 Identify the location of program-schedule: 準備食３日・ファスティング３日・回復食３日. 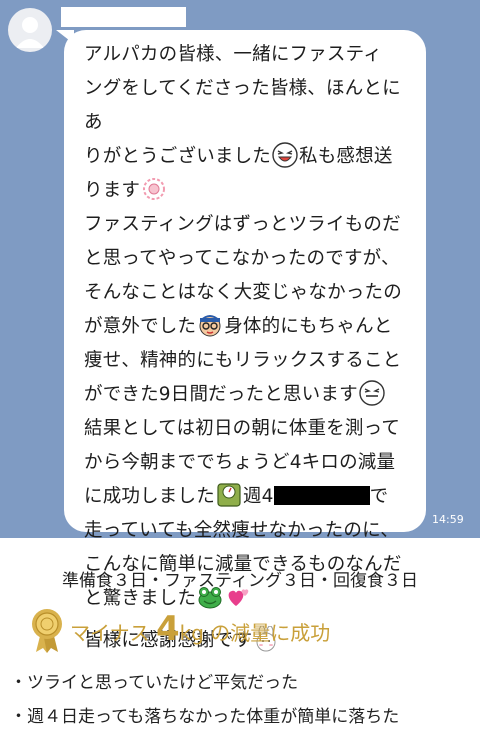
(240, 581).